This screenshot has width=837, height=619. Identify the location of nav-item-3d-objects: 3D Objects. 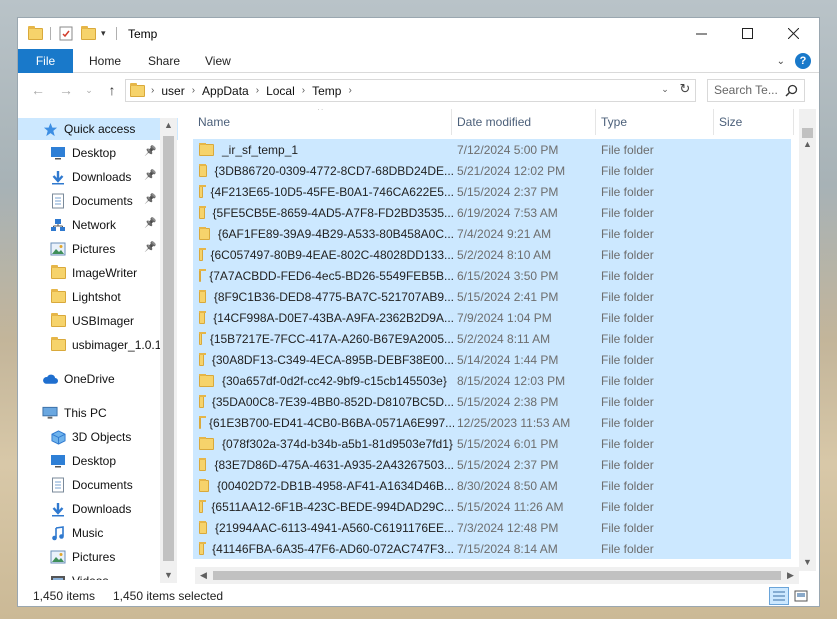
(98, 437).